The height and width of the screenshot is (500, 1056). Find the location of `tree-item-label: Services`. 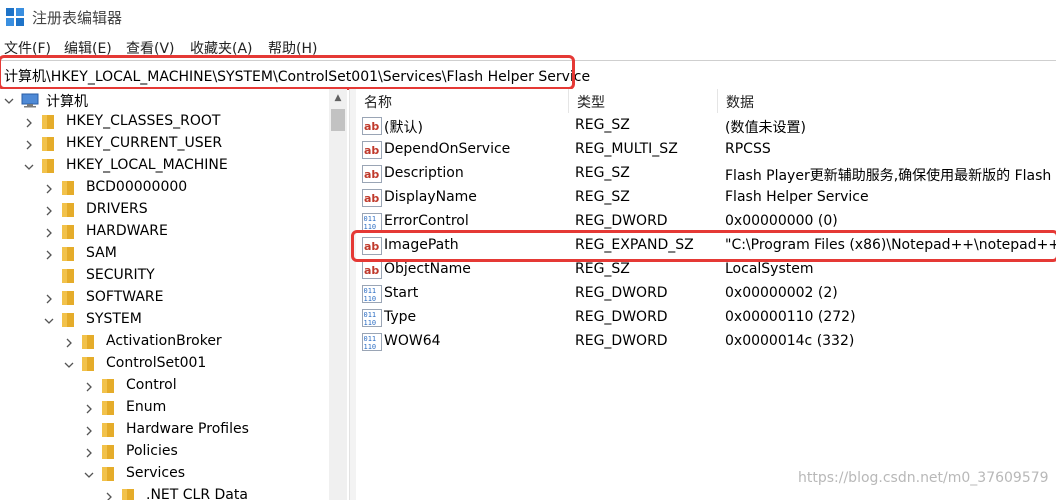

tree-item-label: Services is located at coordinates (156, 473).